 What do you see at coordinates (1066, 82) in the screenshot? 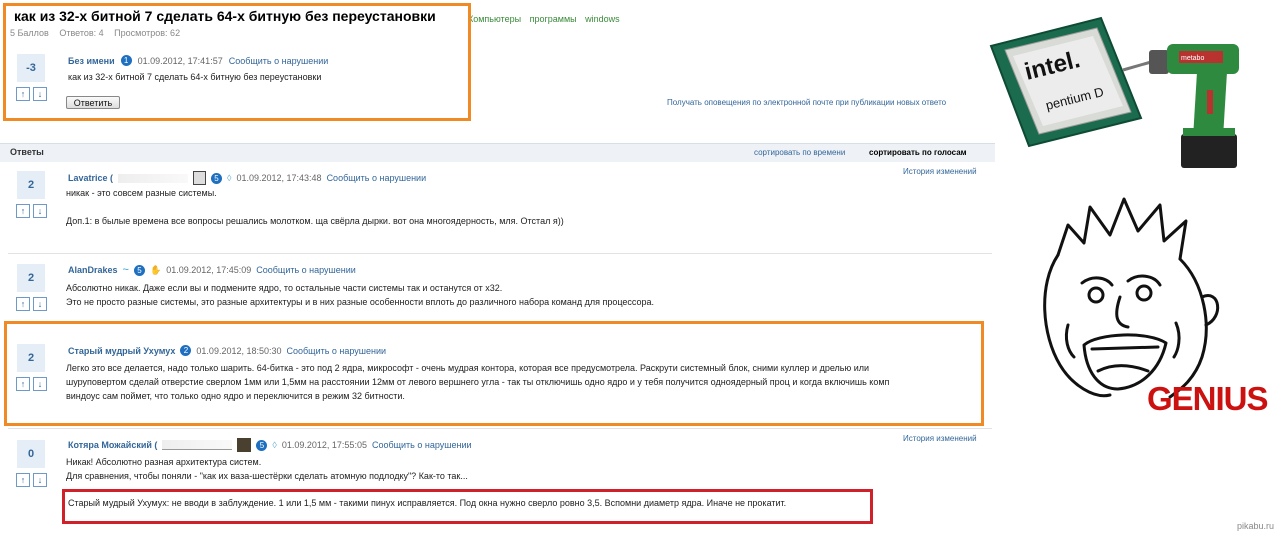
I see `cpu-chip-icon` at bounding box center [1066, 82].